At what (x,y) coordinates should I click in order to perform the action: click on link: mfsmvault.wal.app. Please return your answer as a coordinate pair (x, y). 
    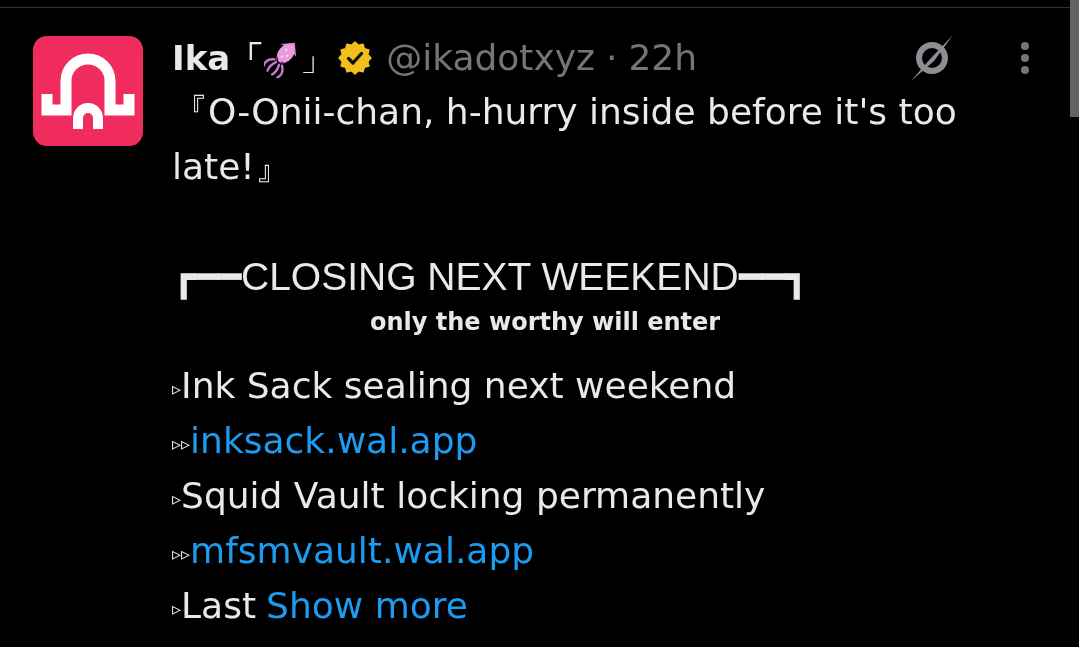
    Looking at the image, I should click on (362, 550).